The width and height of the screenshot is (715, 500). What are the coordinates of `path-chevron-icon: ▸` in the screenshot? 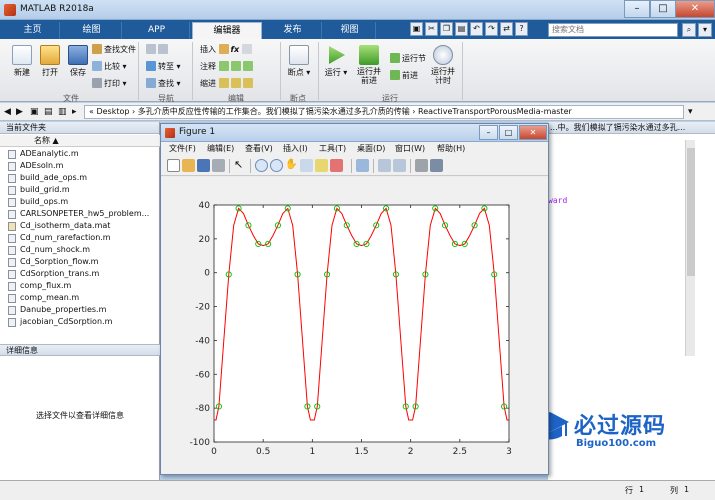 It's located at (74, 112).